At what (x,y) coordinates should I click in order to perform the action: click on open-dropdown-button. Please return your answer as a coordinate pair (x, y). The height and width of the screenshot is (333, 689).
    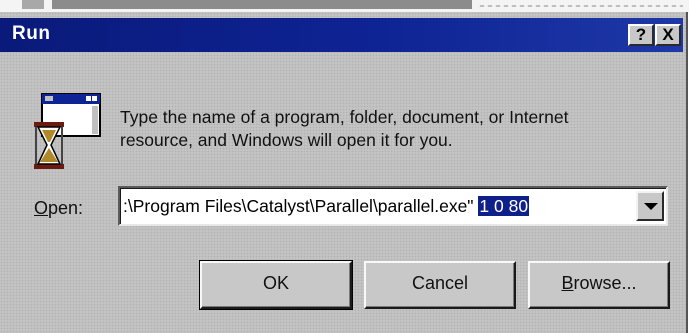
    Looking at the image, I should click on (650, 206).